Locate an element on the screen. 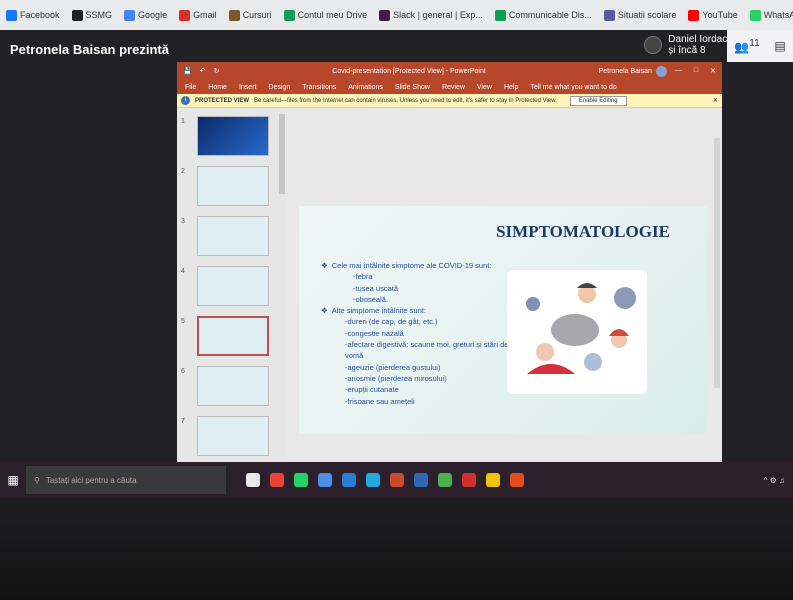 This screenshot has height=600, width=793. windows-start-icon: ▦ is located at coordinates (13, 480).